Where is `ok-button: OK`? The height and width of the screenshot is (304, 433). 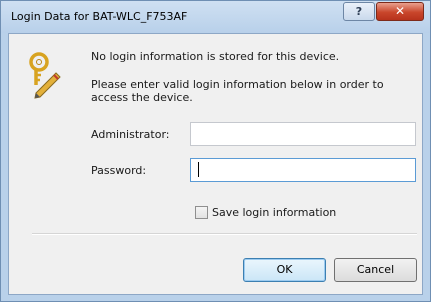 ok-button: OK is located at coordinates (284, 270).